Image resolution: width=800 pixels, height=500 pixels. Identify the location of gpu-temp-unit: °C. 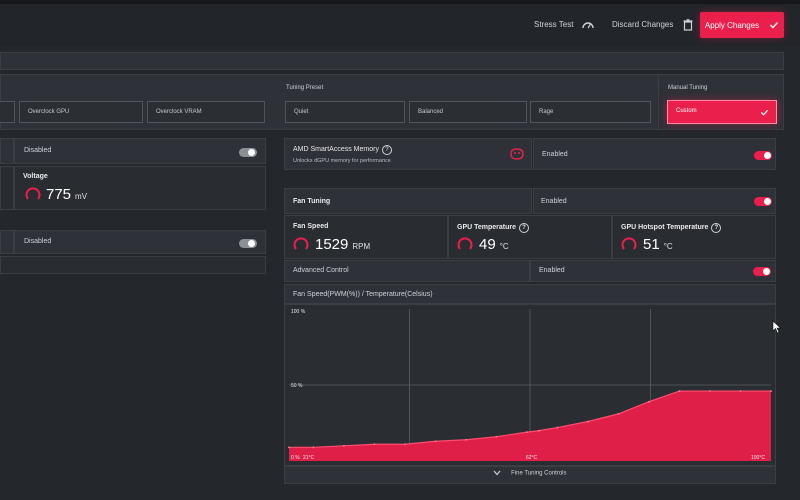
(504, 246).